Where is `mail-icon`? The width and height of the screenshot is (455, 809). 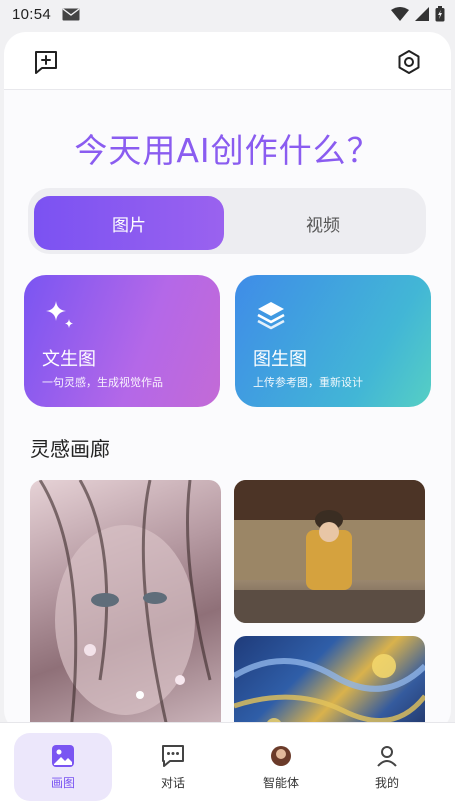
mail-icon is located at coordinates (71, 14).